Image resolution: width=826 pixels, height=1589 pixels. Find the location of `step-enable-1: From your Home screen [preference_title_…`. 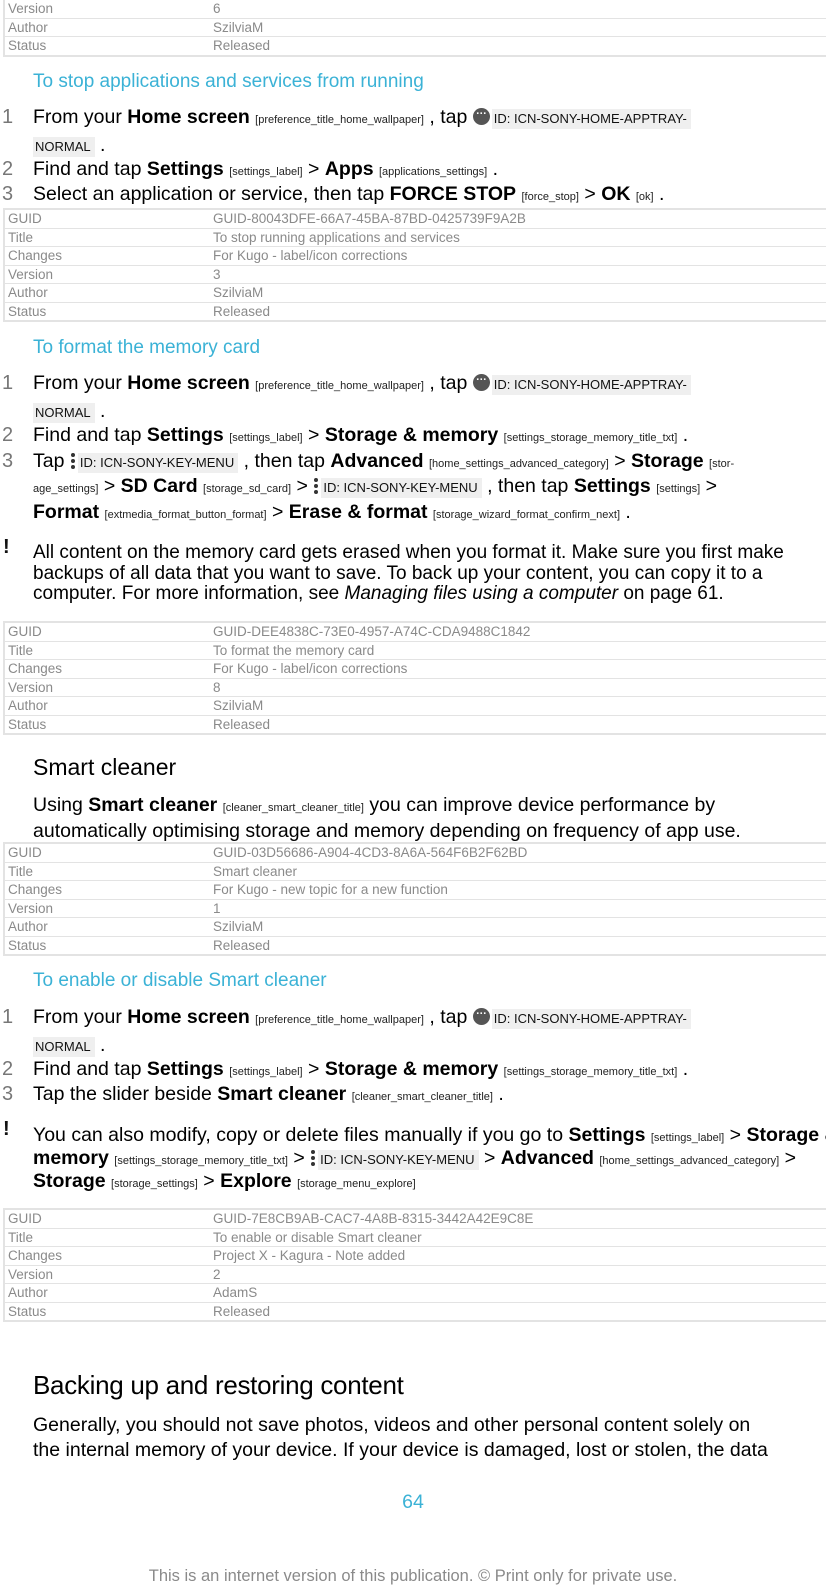

step-enable-1: From your Home screen [preference_title_… is located at coordinates (362, 1017).